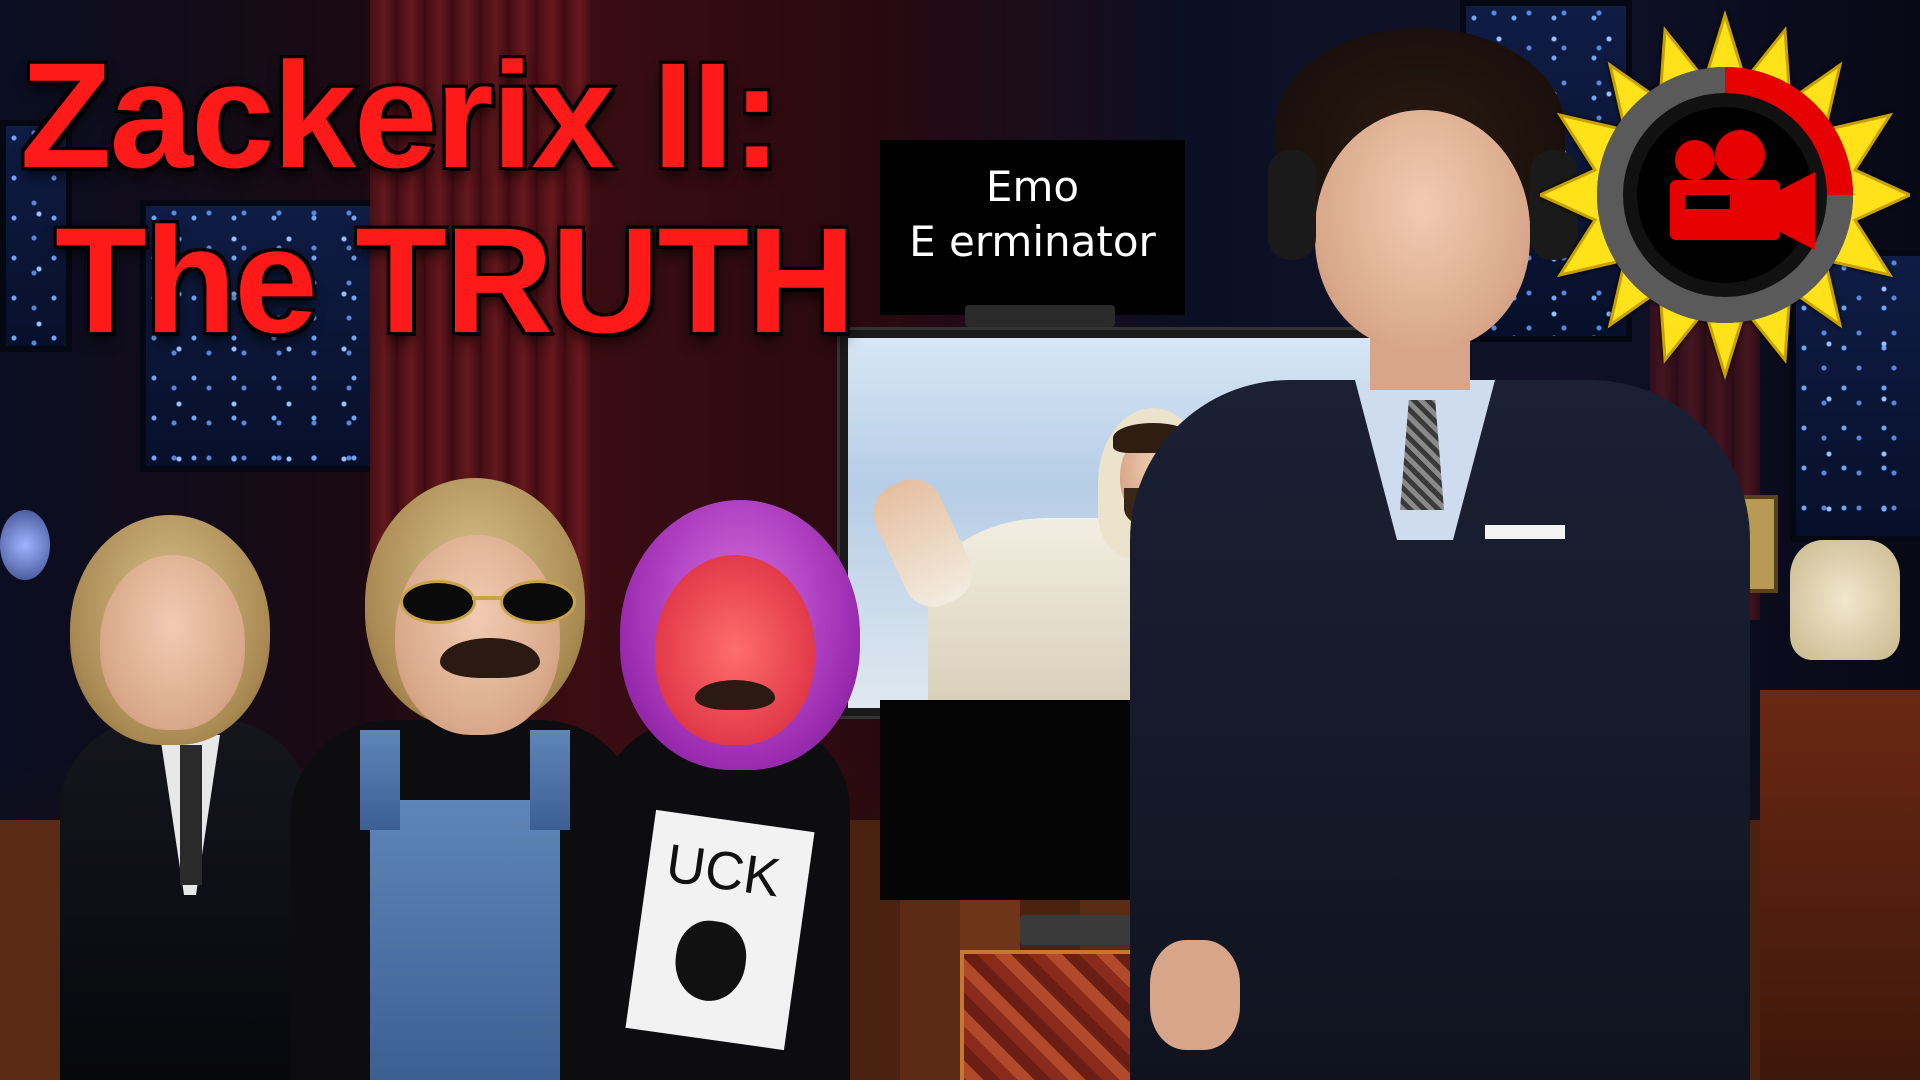 The image size is (1920, 1080). Describe the element at coordinates (1840, 885) in the screenshot. I see `side-table` at that location.